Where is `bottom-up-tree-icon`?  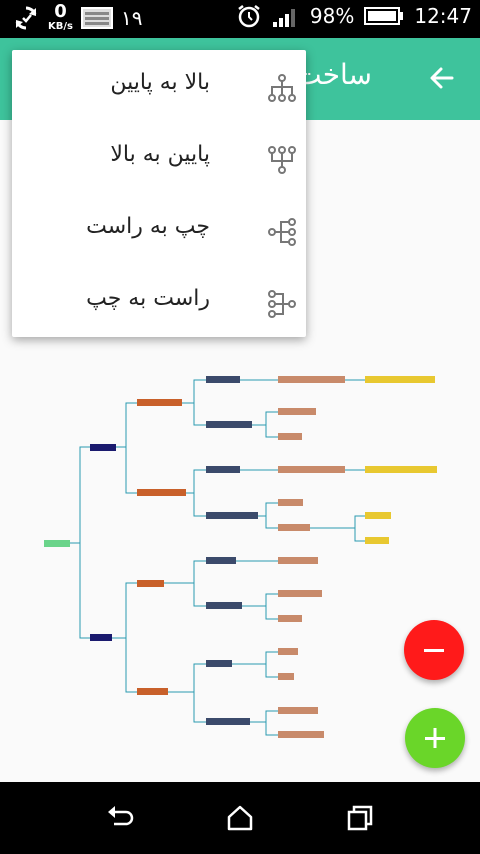 bottom-up-tree-icon is located at coordinates (282, 160).